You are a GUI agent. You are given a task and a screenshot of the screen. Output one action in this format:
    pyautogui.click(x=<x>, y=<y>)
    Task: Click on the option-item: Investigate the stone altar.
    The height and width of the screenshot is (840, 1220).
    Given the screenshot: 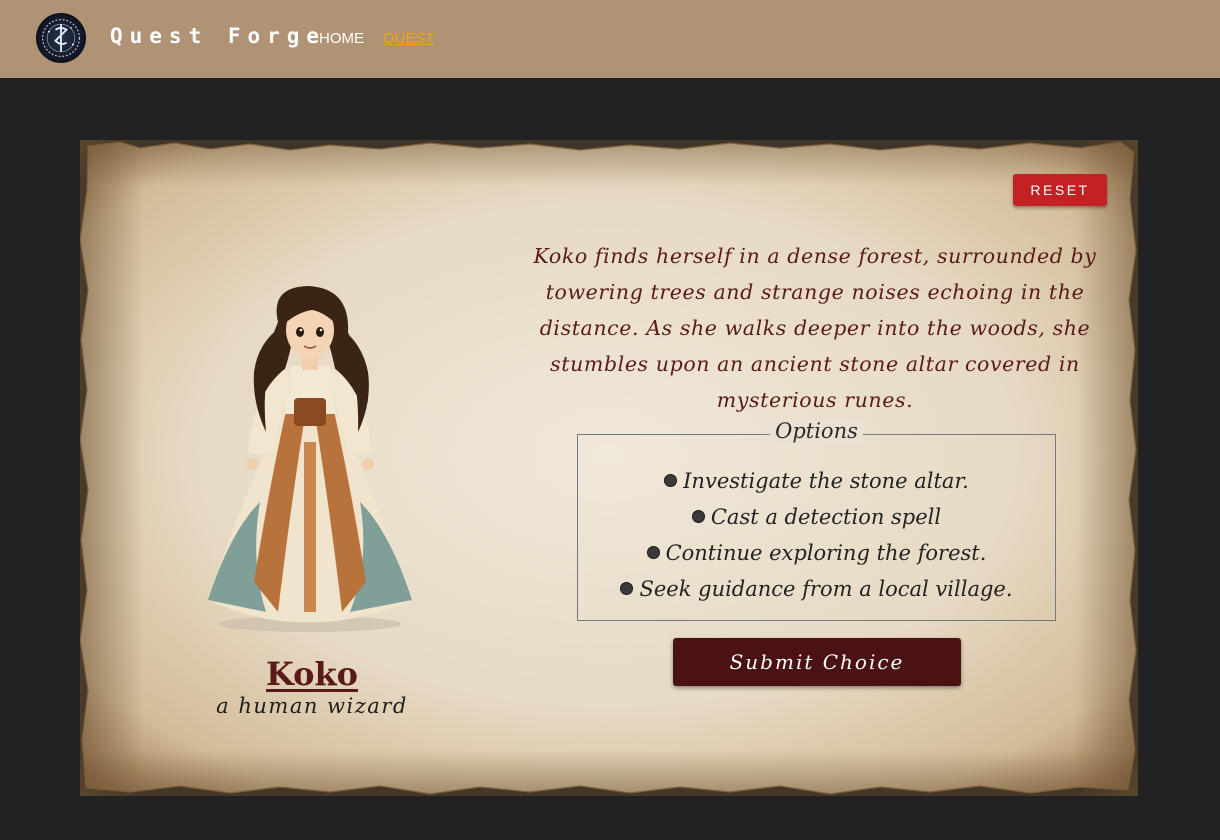 What is the action you would take?
    pyautogui.click(x=816, y=481)
    